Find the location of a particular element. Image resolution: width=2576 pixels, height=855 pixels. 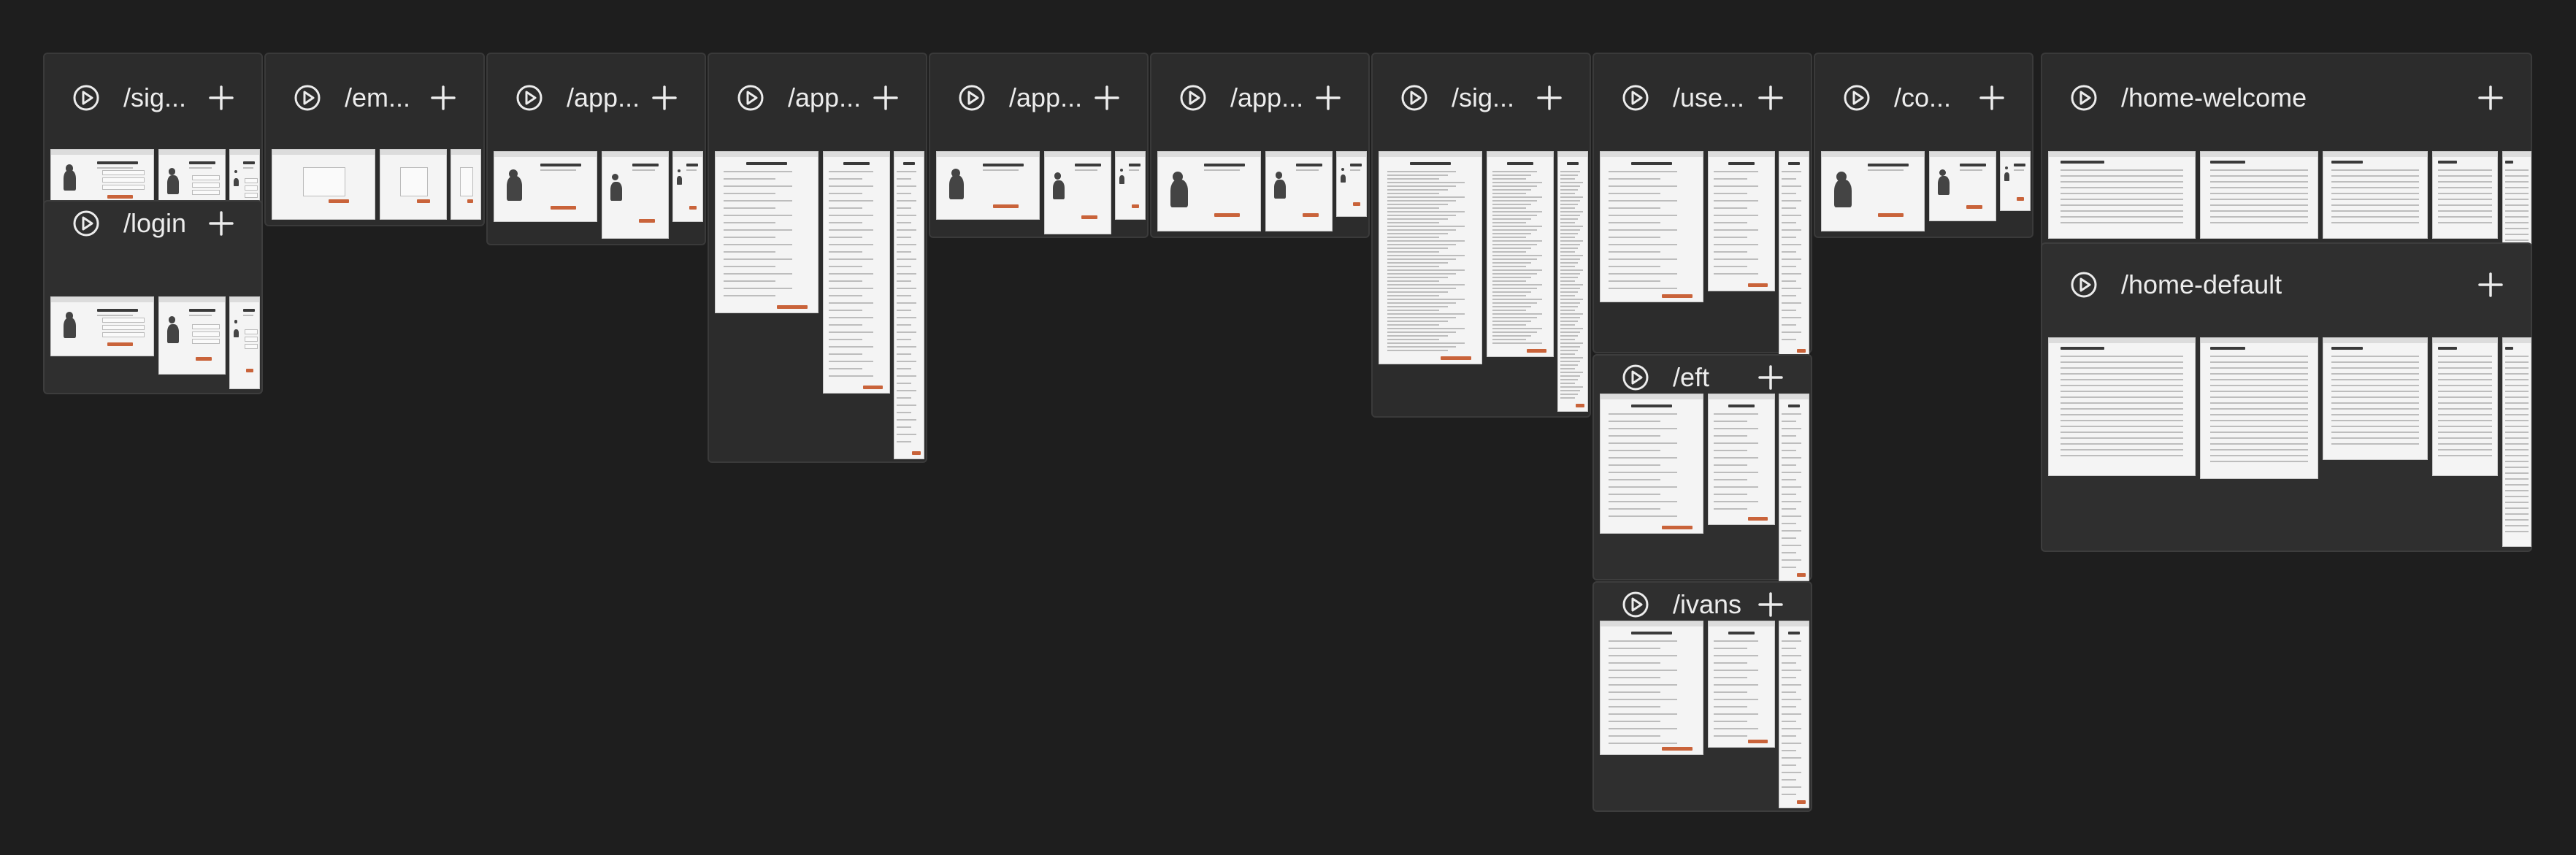

frame-topbar is located at coordinates (988, 154).